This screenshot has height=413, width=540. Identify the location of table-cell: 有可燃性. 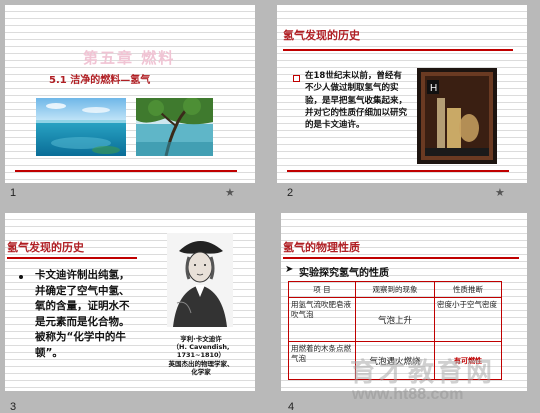
(468, 360).